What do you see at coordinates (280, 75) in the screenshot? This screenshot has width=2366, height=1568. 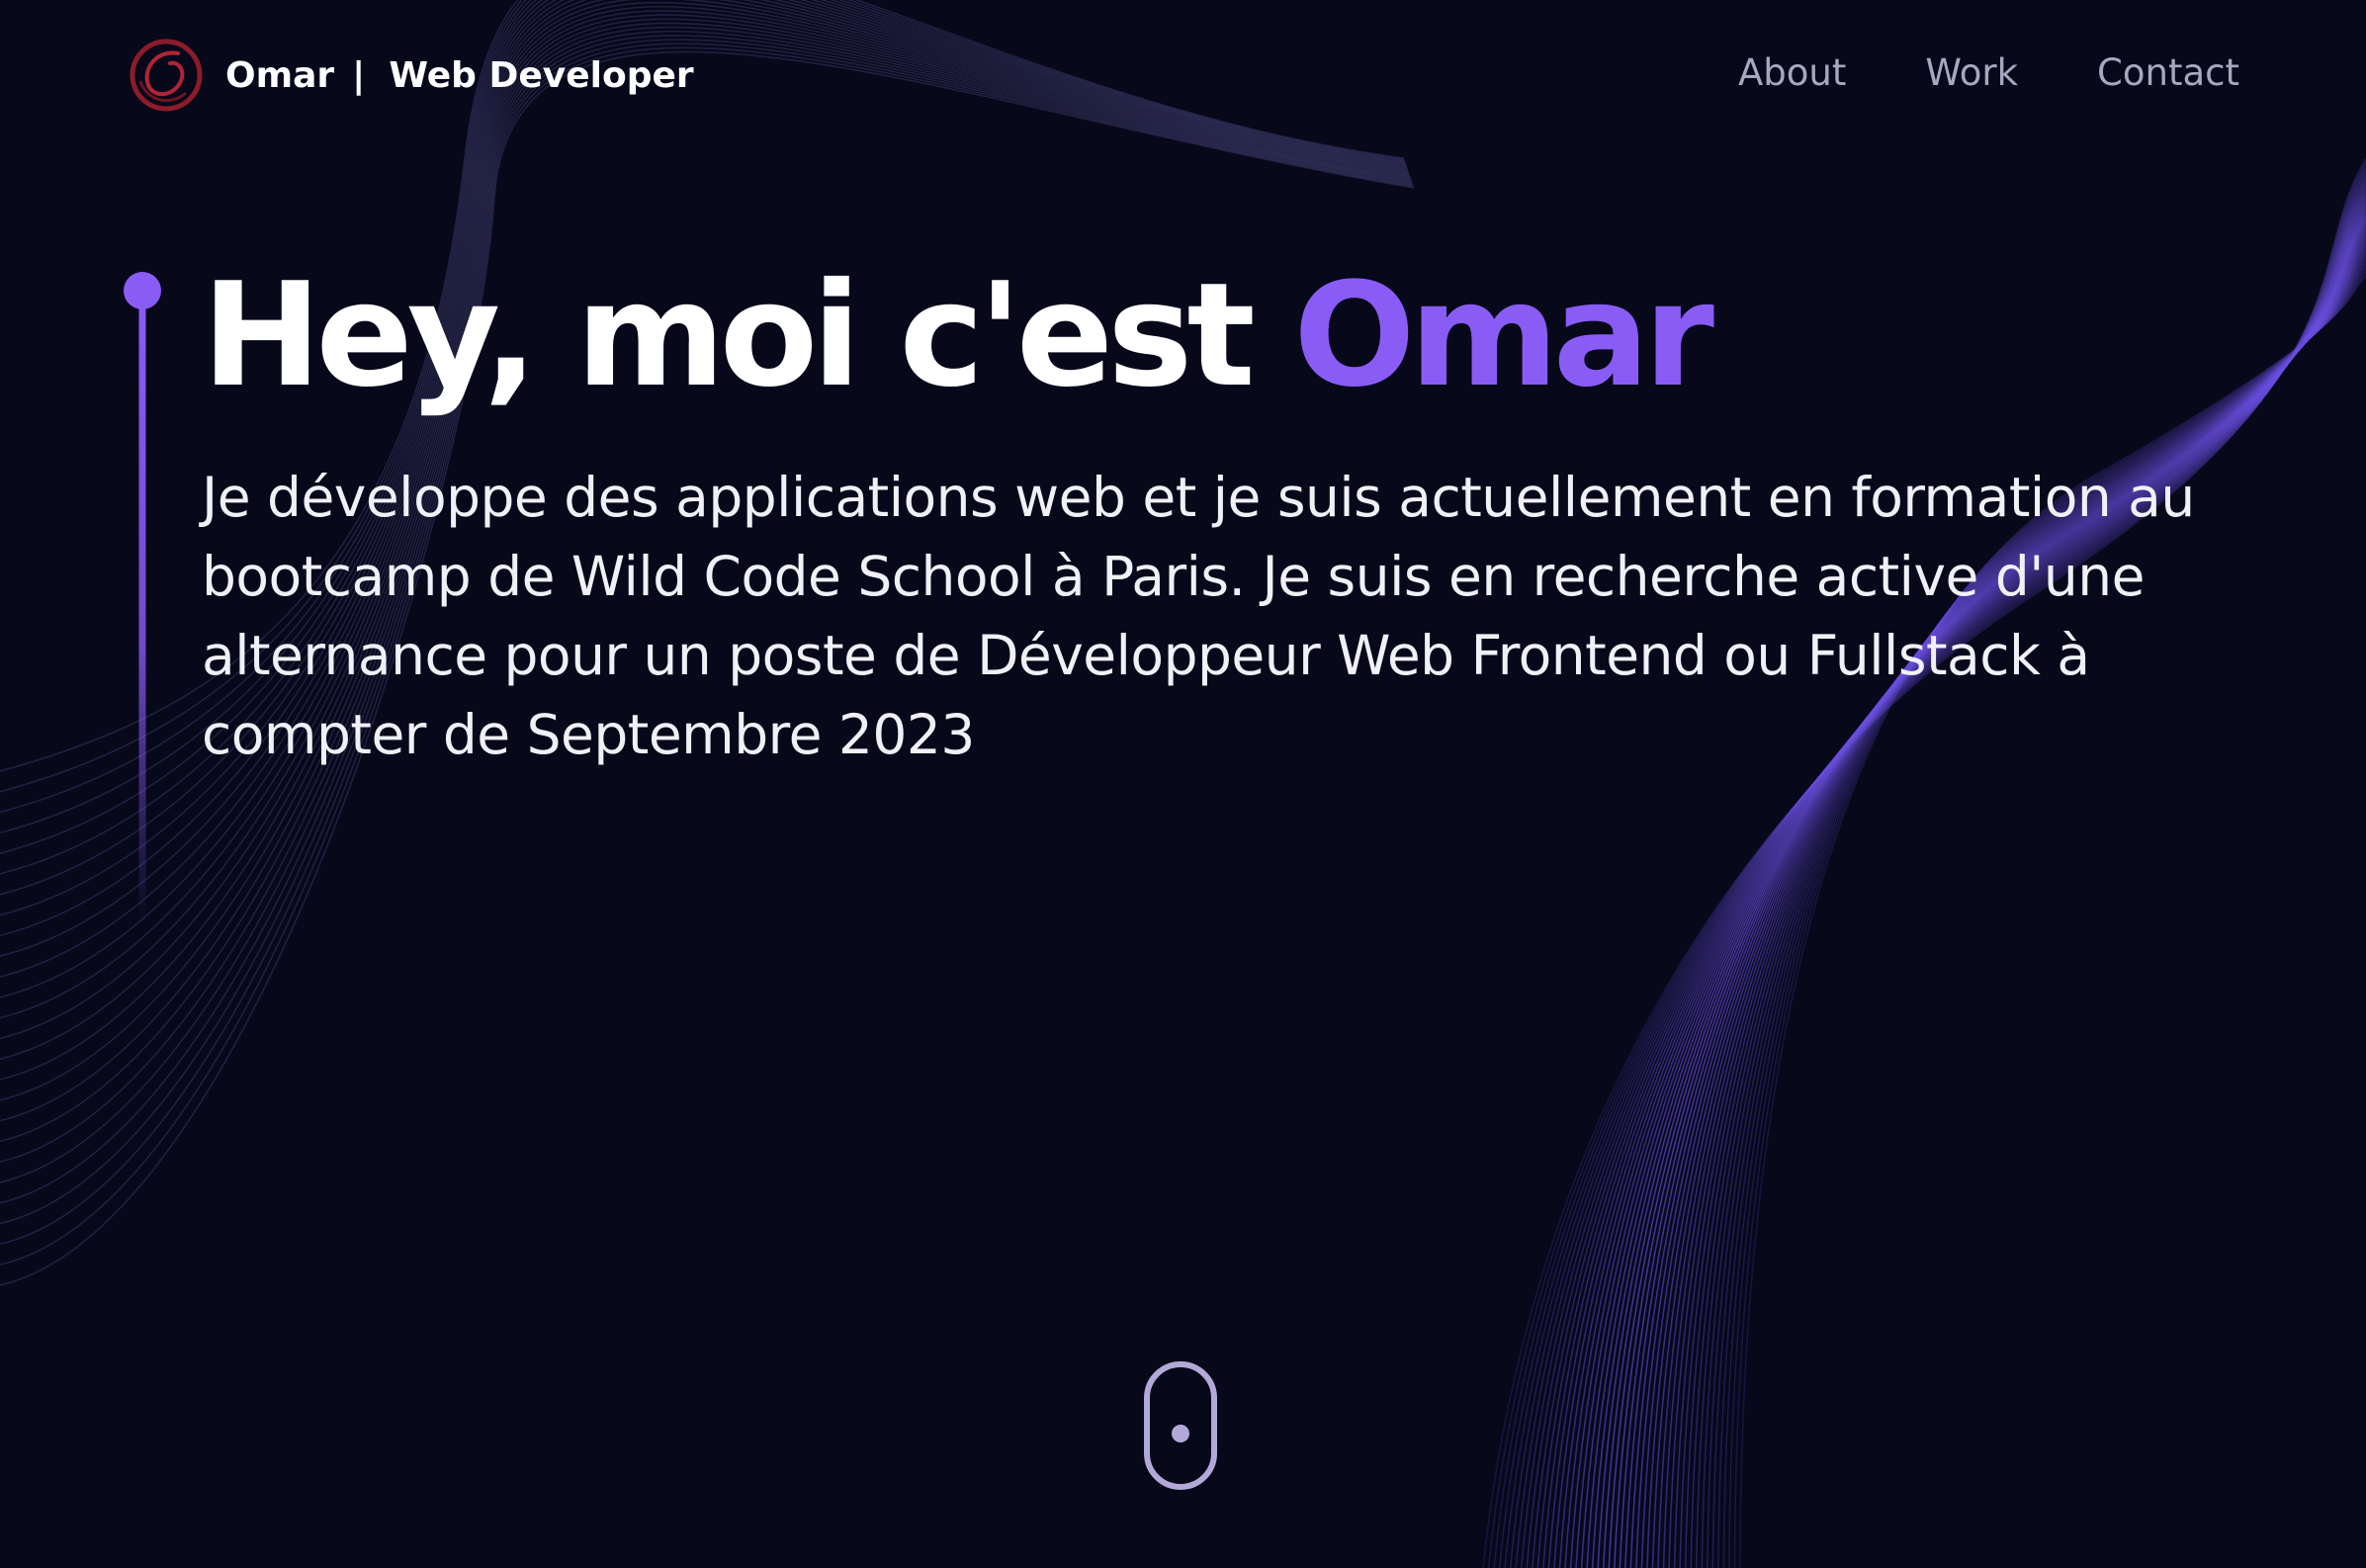 I see `brand-name: Omar` at bounding box center [280, 75].